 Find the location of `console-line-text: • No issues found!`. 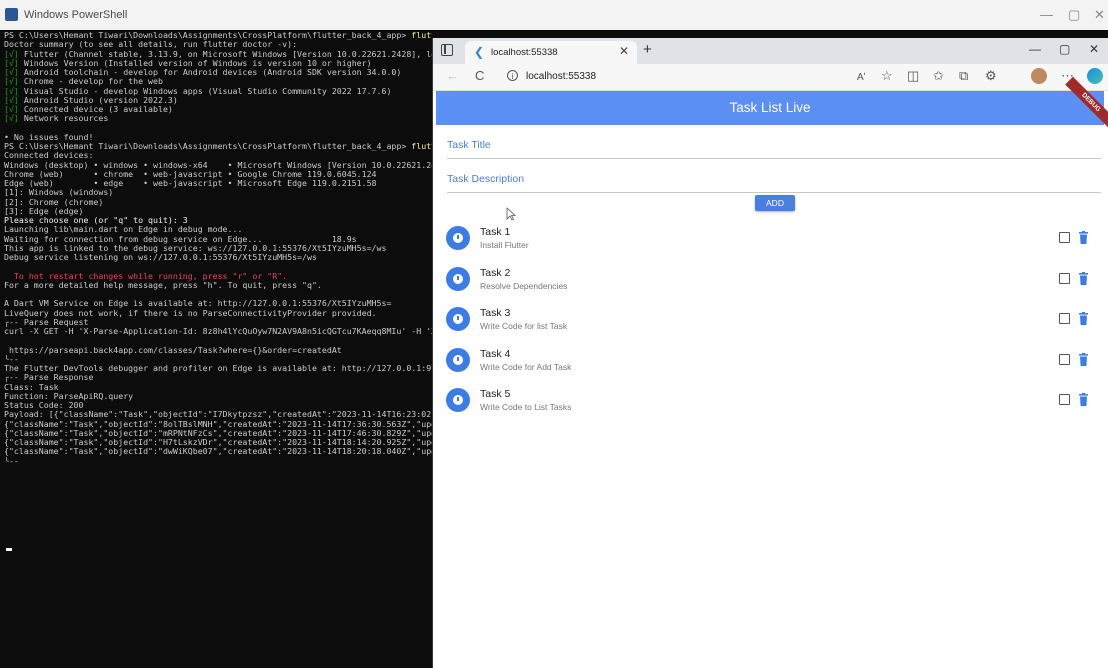

console-line-text: • No issues found! is located at coordinates (49, 137).